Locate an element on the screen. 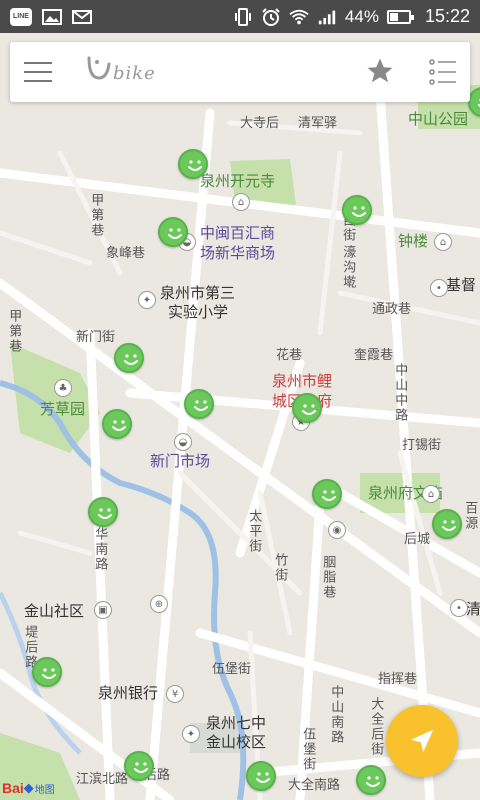  bell-tower-poi-icon: ⌂ is located at coordinates (443, 242).